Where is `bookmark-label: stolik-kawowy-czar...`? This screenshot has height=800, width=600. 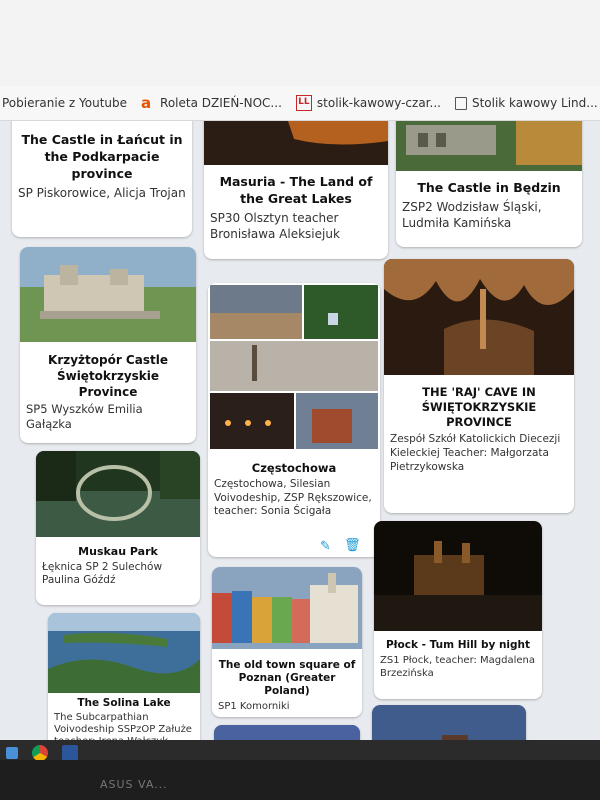 bookmark-label: stolik-kawowy-czar... is located at coordinates (378, 103).